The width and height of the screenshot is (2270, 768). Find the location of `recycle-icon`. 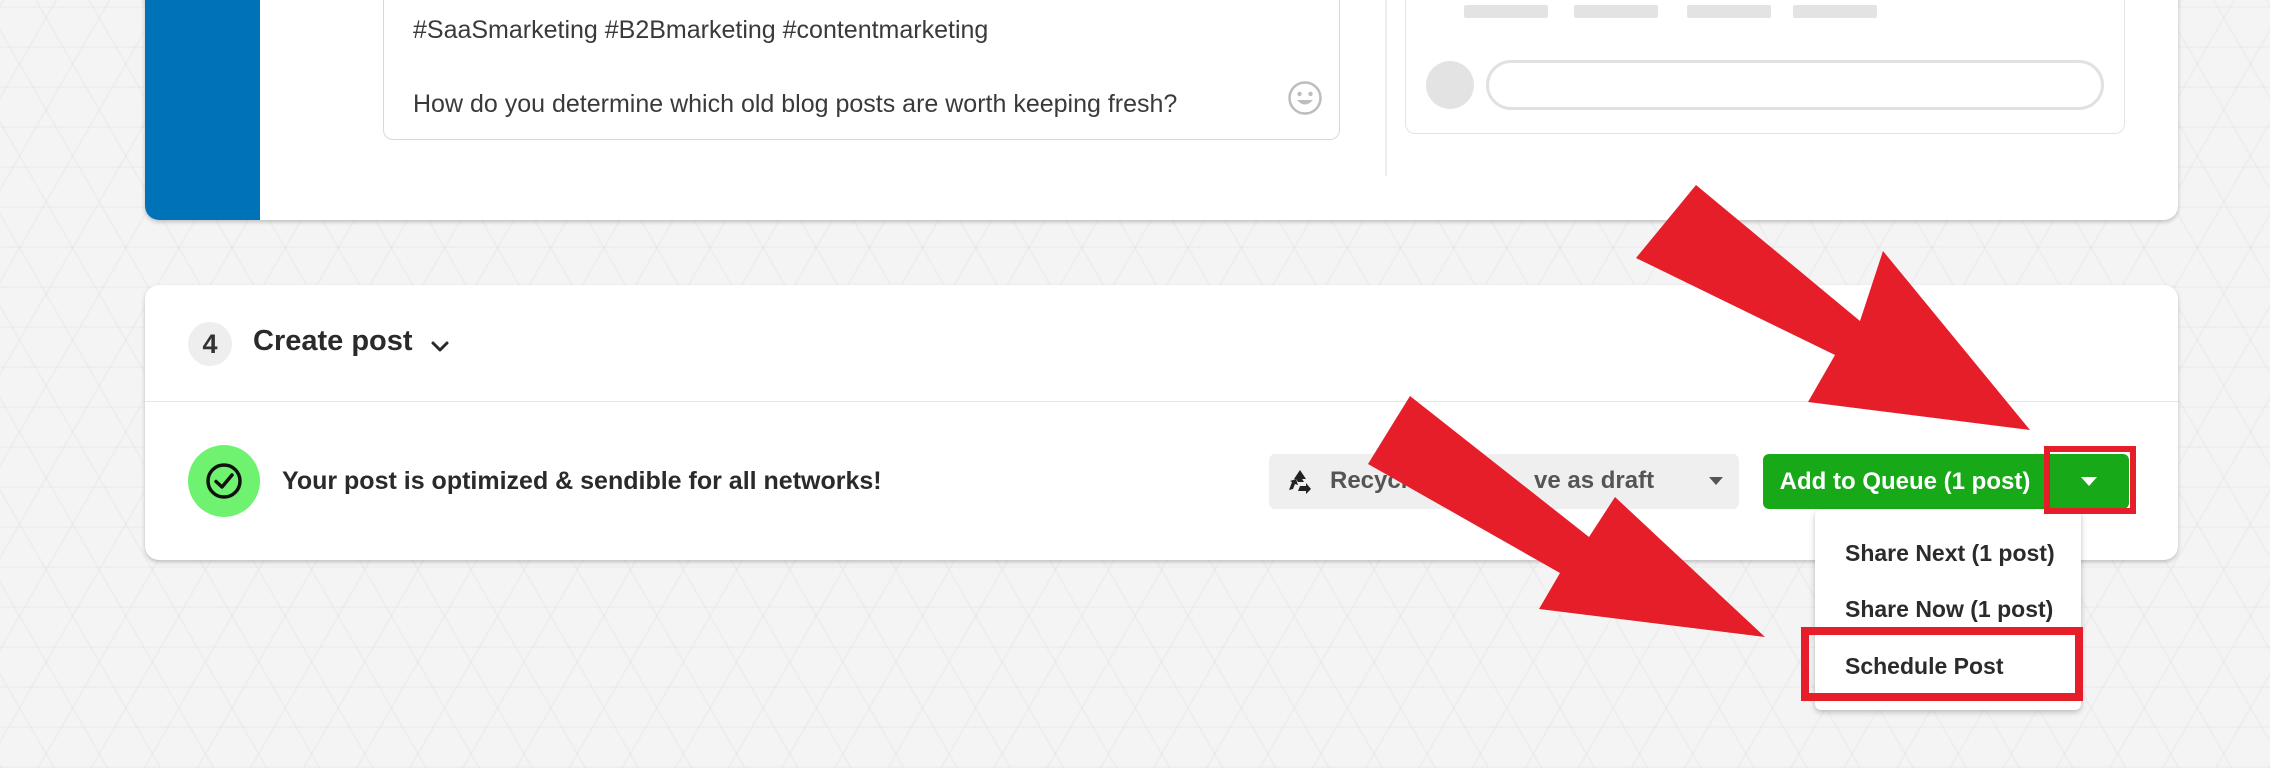

recycle-icon is located at coordinates (1300, 482).